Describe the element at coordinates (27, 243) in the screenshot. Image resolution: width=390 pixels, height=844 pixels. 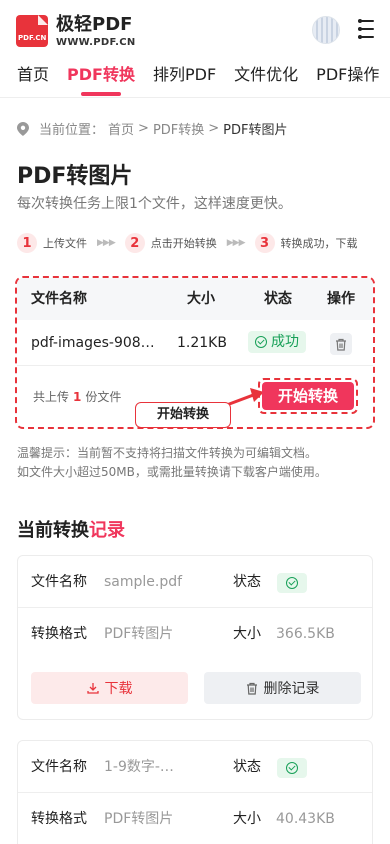
I see `step-number: 1` at that location.